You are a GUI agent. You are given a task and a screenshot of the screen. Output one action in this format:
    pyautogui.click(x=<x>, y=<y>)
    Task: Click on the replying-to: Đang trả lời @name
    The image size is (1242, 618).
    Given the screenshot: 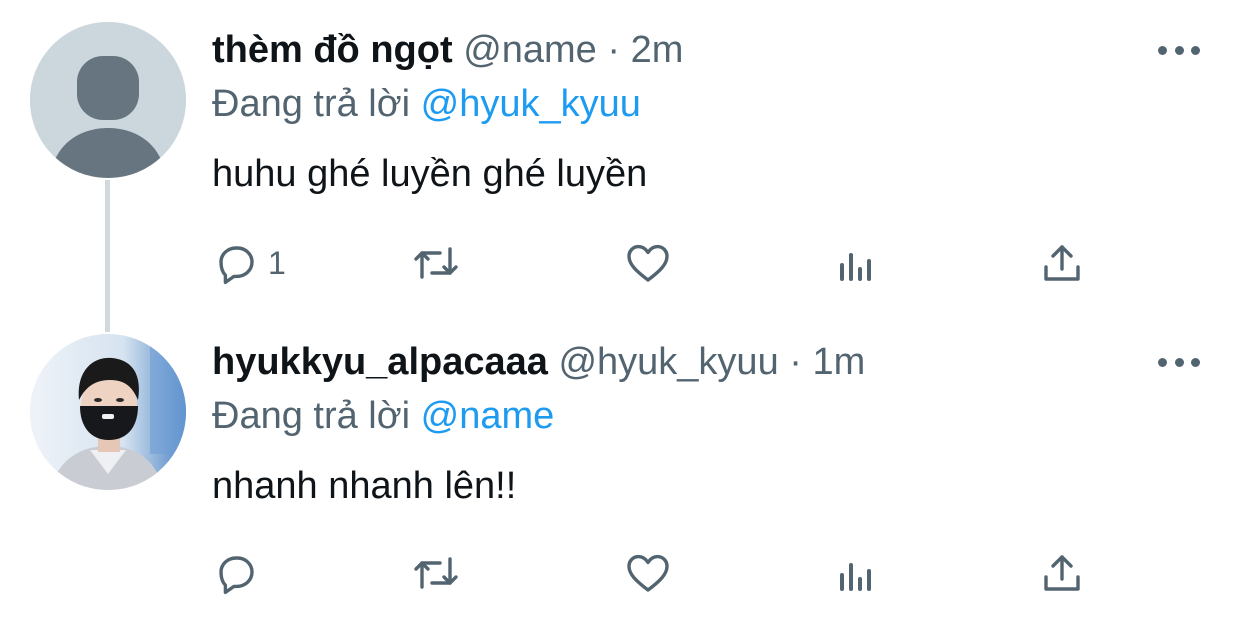 What is the action you would take?
    pyautogui.click(x=383, y=416)
    